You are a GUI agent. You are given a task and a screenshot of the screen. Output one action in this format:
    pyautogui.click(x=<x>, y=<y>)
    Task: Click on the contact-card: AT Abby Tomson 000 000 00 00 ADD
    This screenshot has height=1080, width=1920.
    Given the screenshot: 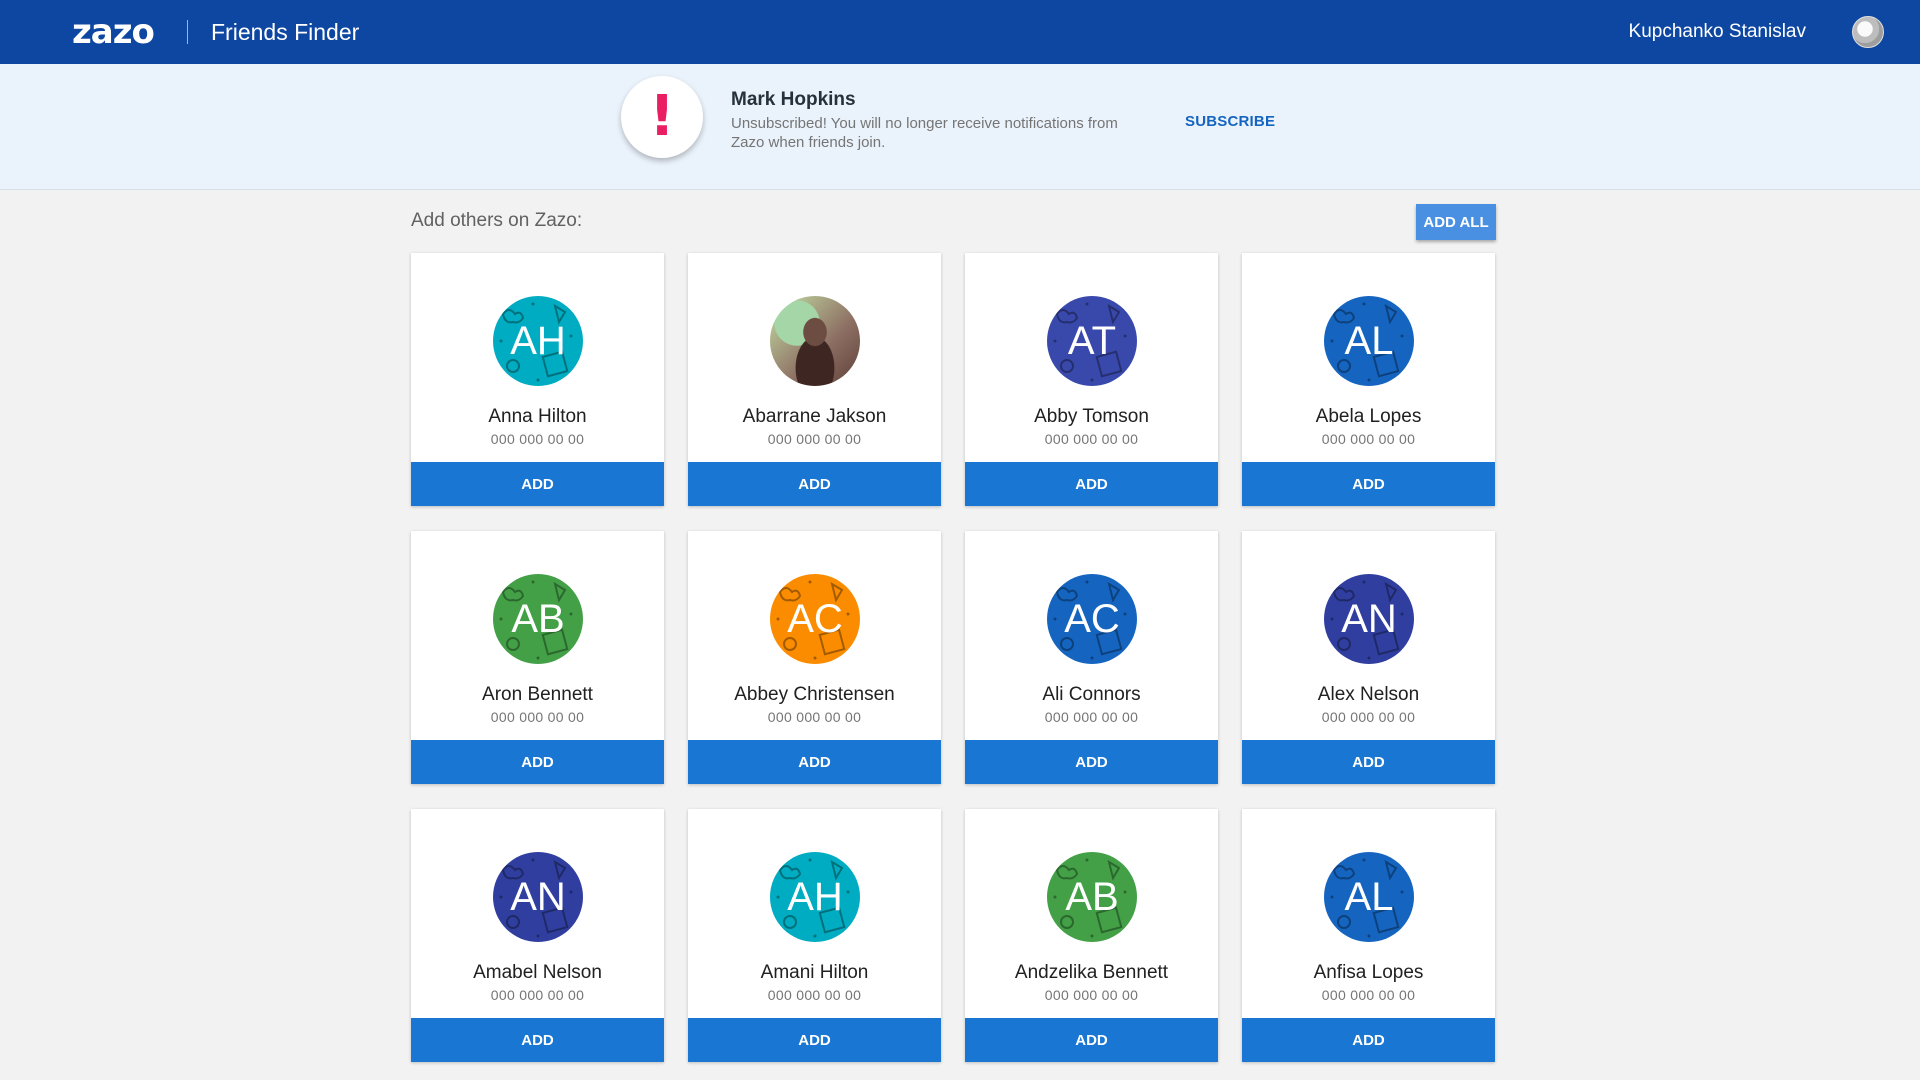 What is the action you would take?
    pyautogui.click(x=1091, y=379)
    